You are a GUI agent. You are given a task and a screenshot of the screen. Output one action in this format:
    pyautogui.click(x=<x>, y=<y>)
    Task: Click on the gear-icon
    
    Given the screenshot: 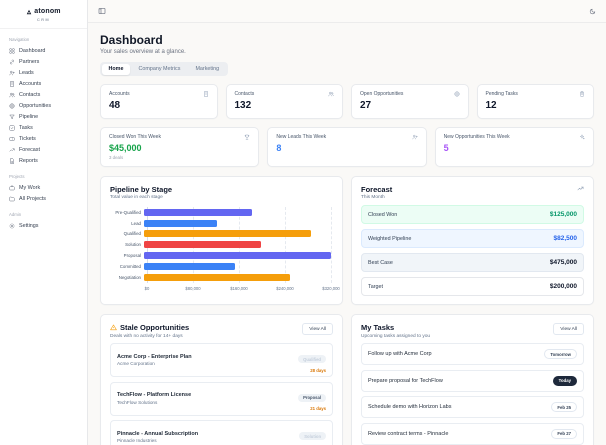 What is the action you would take?
    pyautogui.click(x=12, y=225)
    